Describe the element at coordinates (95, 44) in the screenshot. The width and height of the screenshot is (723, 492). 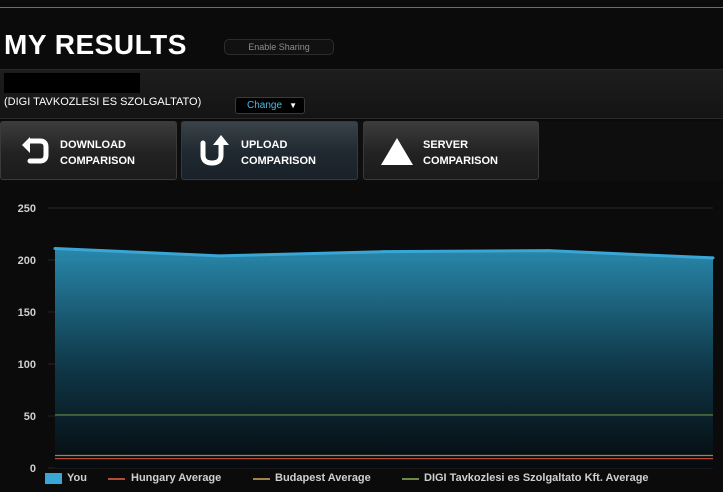
I see `page-title: MY RESULTS` at that location.